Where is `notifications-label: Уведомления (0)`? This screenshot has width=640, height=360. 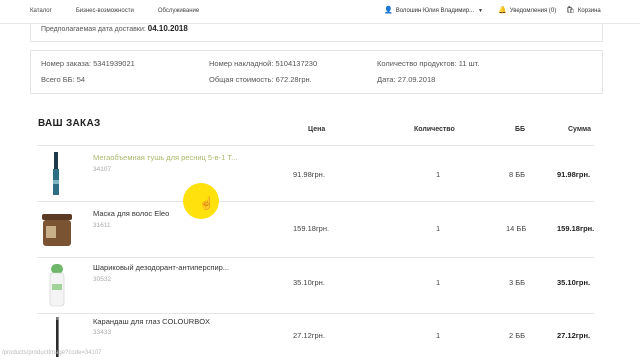 notifications-label: Уведомления (0) is located at coordinates (533, 10).